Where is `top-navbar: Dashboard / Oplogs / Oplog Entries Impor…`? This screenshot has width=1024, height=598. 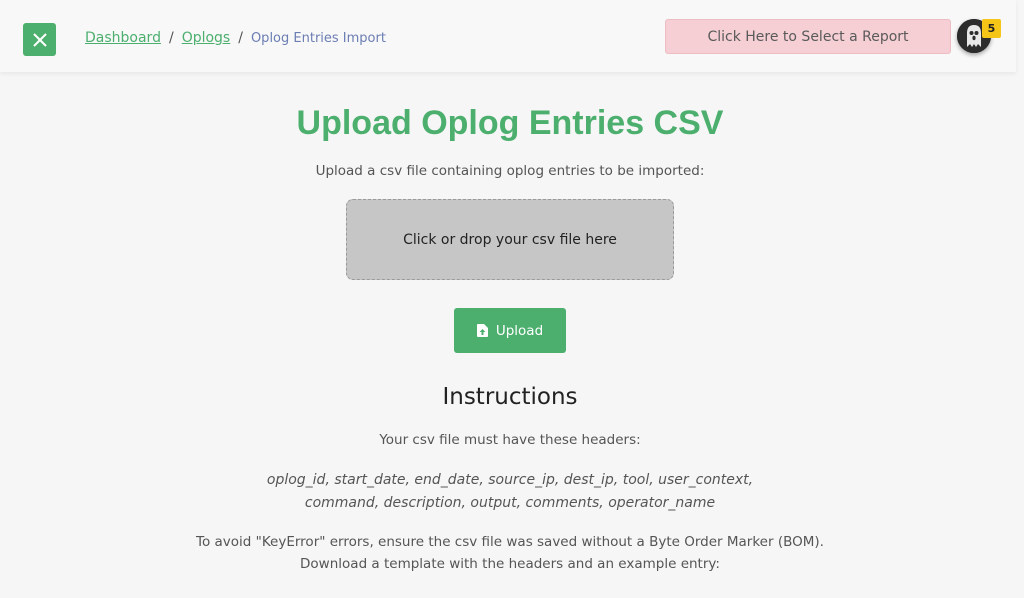 top-navbar: Dashboard / Oplogs / Oplog Entries Impor… is located at coordinates (508, 36).